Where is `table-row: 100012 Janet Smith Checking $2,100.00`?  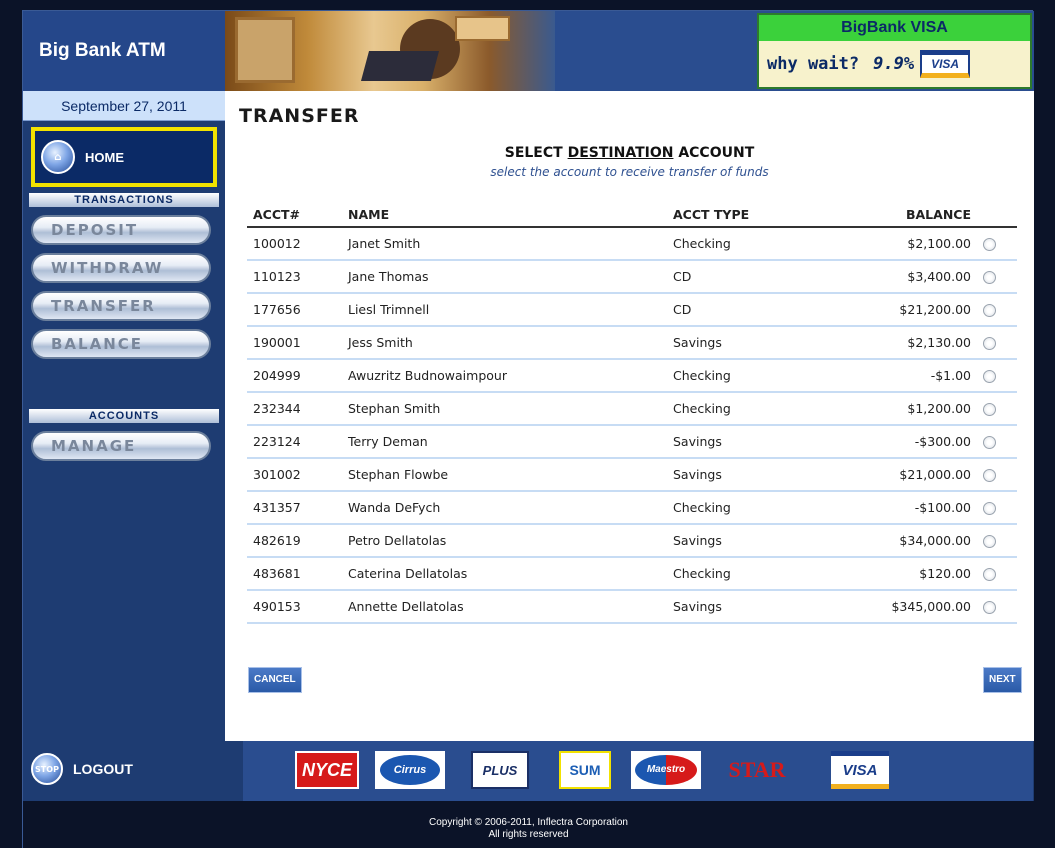
table-row: 100012 Janet Smith Checking $2,100.00 is located at coordinates (632, 244).